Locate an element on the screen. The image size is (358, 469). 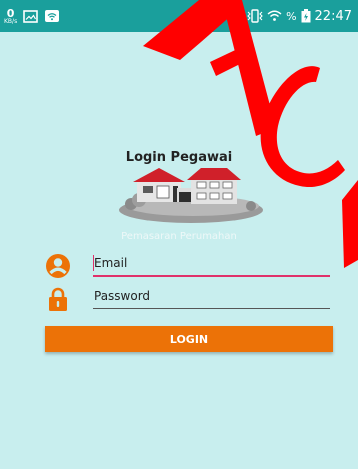
watermark-c-stroke is located at coordinates (302, 127).